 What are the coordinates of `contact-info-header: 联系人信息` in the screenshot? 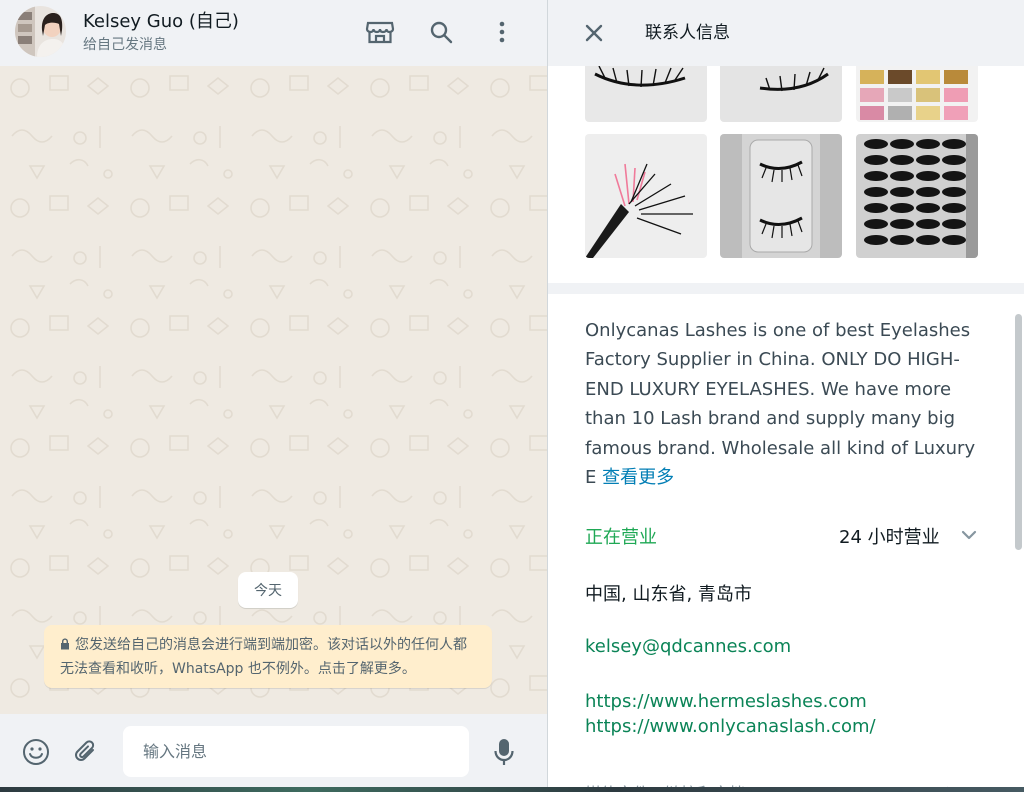 It's located at (786, 33).